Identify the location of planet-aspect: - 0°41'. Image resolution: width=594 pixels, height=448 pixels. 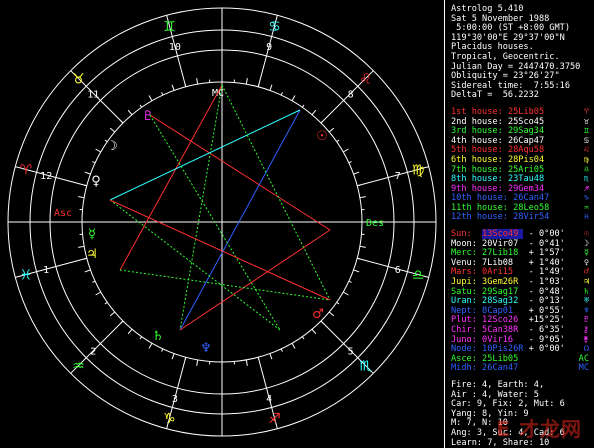
(544, 243).